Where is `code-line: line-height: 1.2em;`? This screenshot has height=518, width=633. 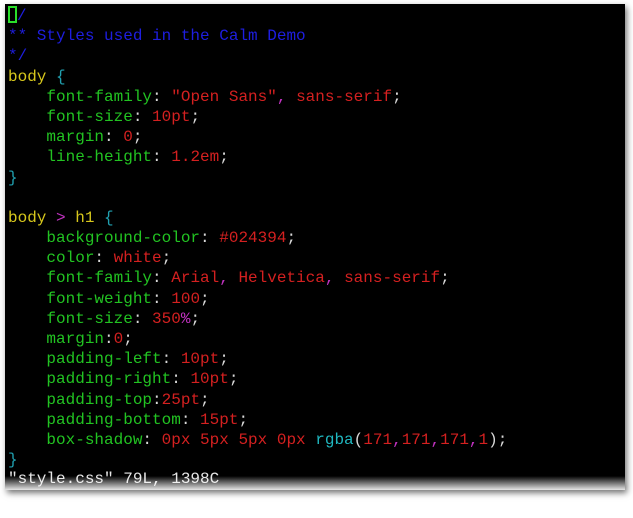 code-line: line-height: 1.2em; is located at coordinates (257, 157).